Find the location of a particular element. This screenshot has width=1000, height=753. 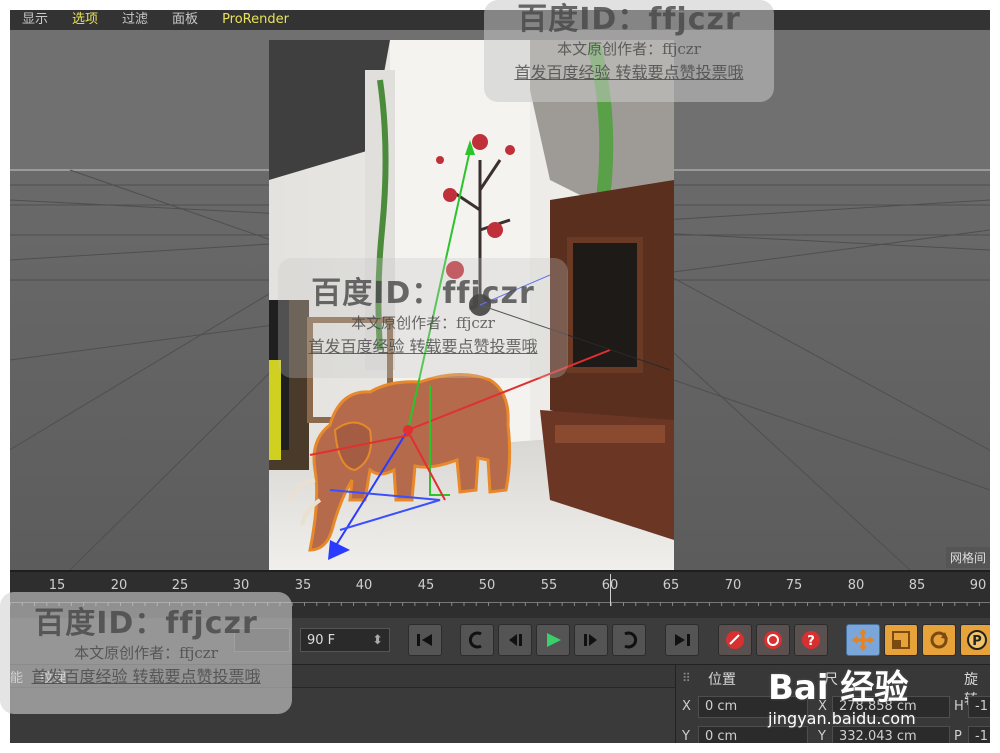

skip-end-icon is located at coordinates (682, 640).